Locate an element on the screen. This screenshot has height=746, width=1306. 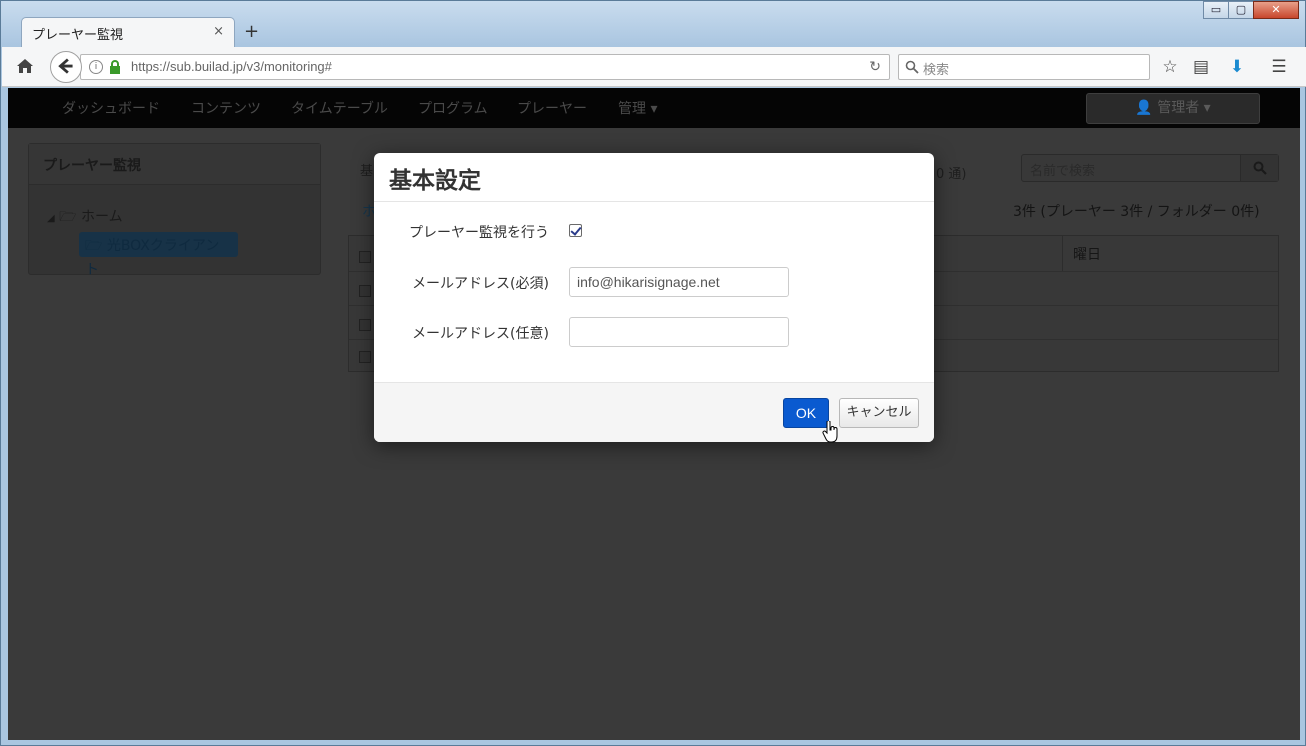
nav-dashboard: ダッシュボード is located at coordinates (111, 108).